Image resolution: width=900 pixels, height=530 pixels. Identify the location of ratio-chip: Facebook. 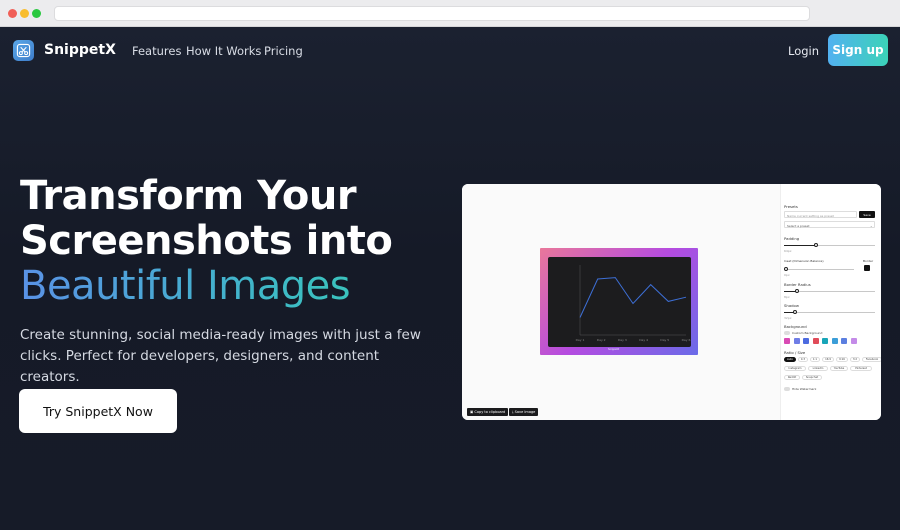
(871, 359).